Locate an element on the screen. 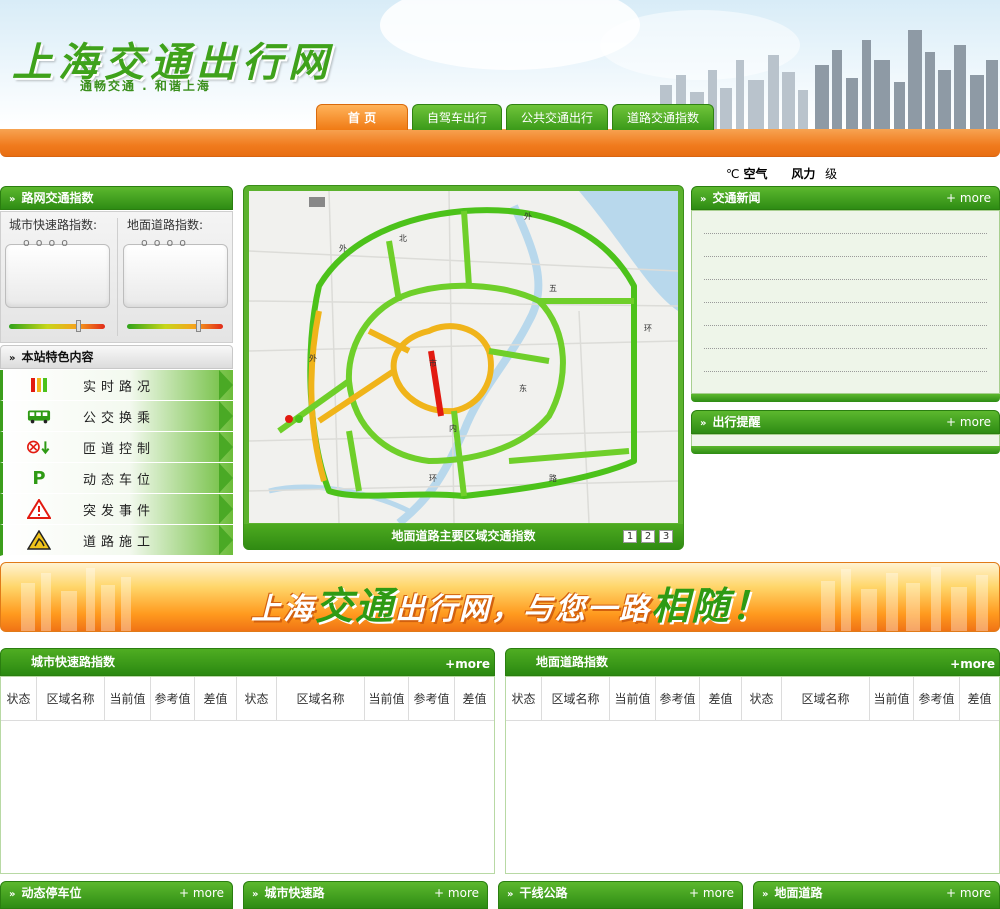 This screenshot has height=909, width=1000. map-page-button: 2 is located at coordinates (648, 536).